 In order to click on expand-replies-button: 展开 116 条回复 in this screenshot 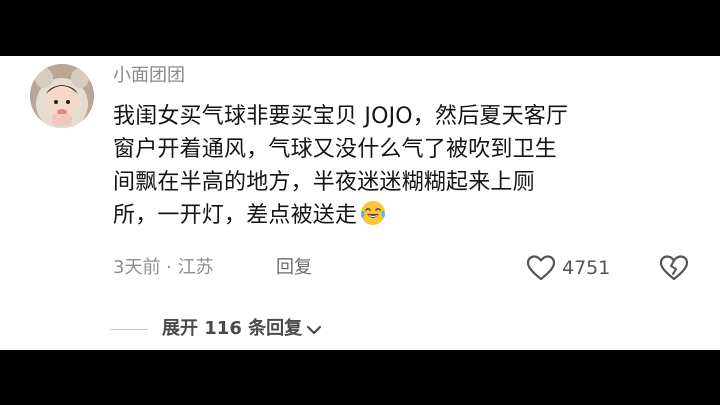, I will do `click(216, 329)`.